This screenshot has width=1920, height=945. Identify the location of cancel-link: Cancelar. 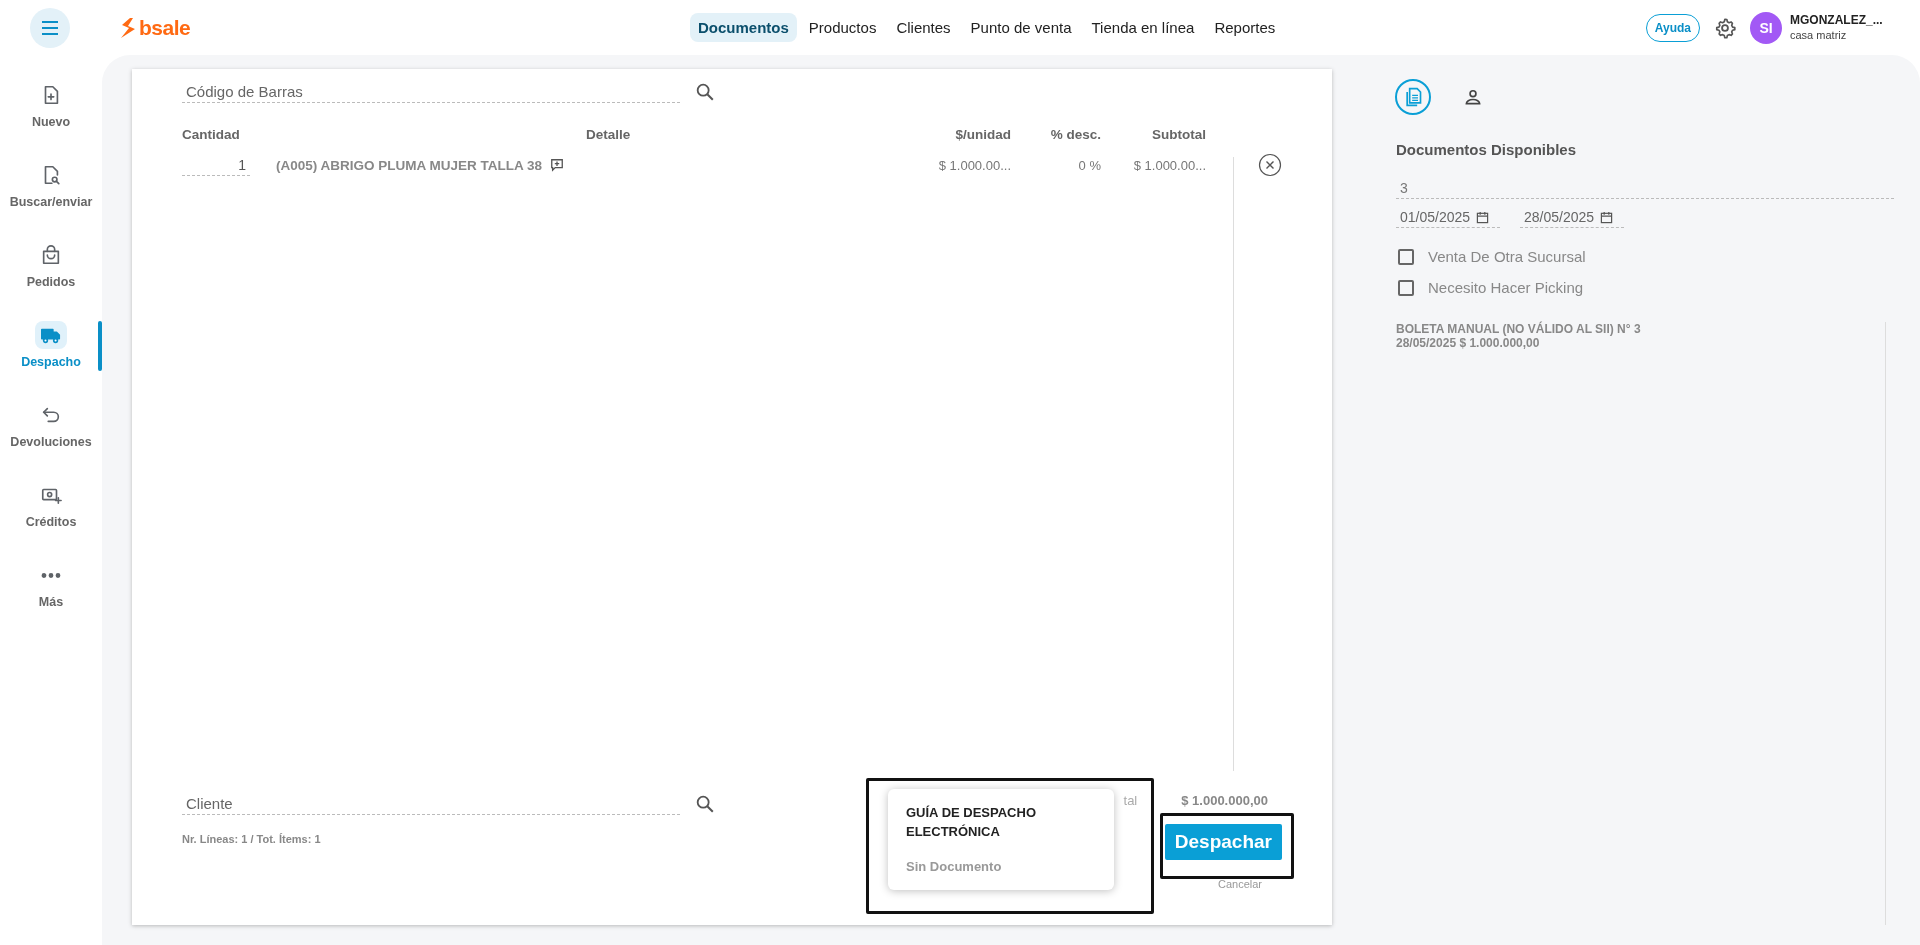
(1239, 884).